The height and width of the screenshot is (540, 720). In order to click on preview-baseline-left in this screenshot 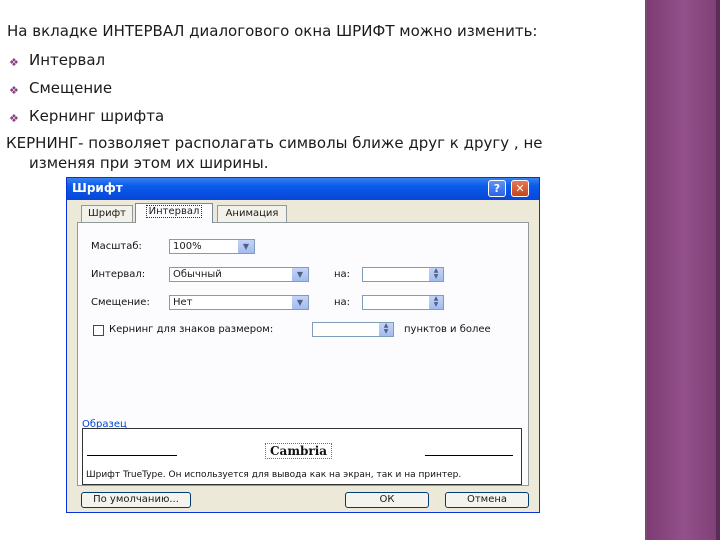, I will do `click(132, 455)`.